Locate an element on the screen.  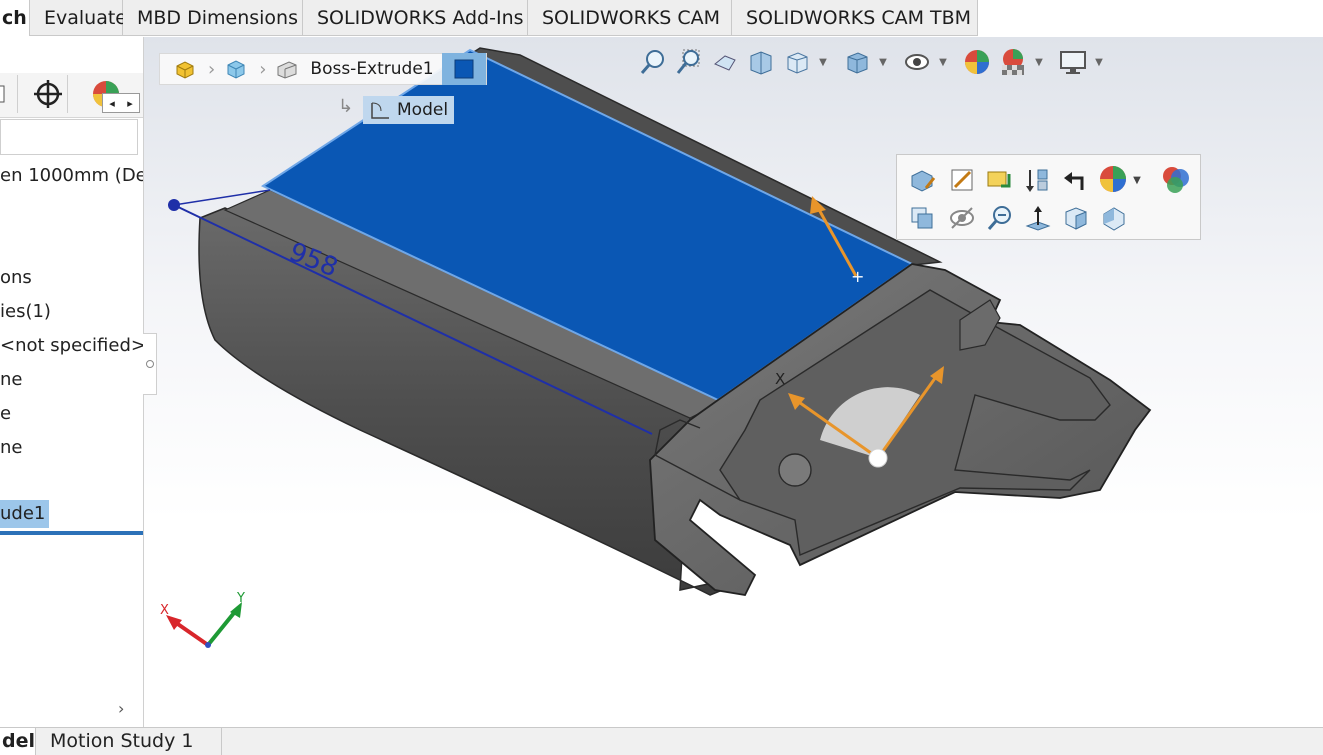
tree-item-boss-extrude: ude1 is located at coordinates (25, 514).